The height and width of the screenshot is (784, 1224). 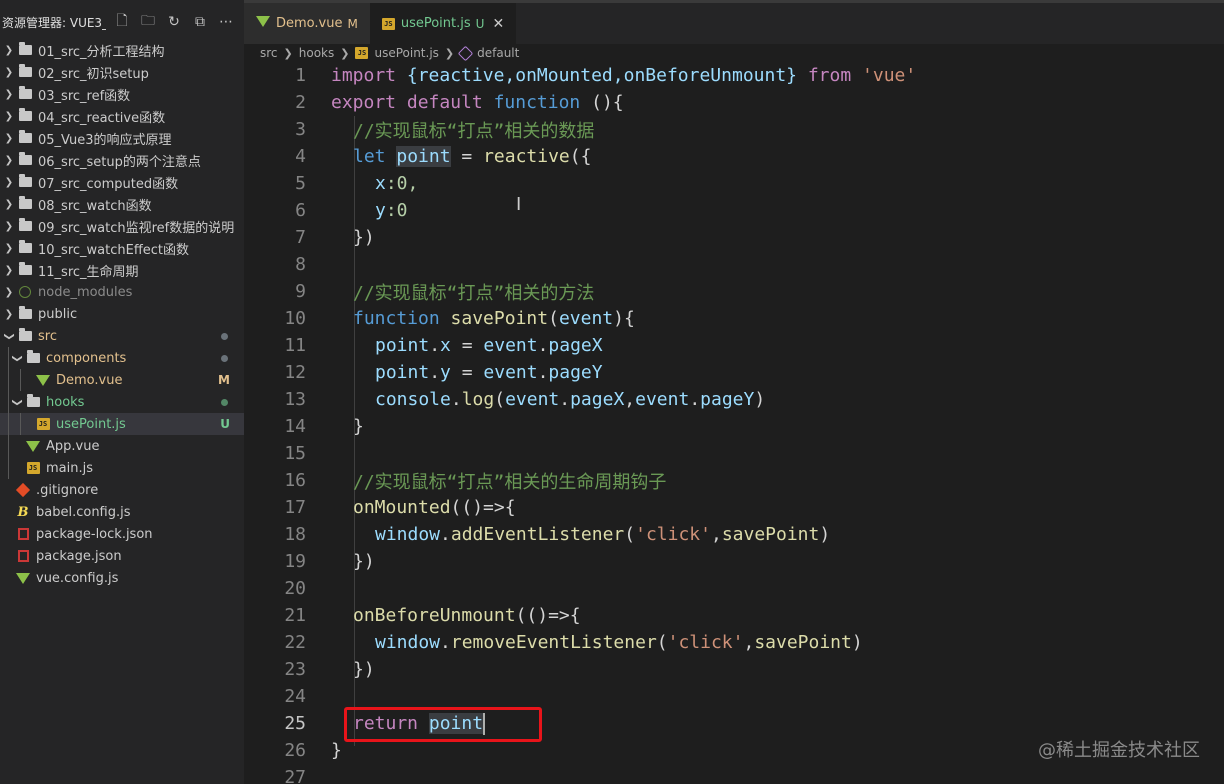 What do you see at coordinates (58, 314) in the screenshot?
I see `tree-item-label: public` at bounding box center [58, 314].